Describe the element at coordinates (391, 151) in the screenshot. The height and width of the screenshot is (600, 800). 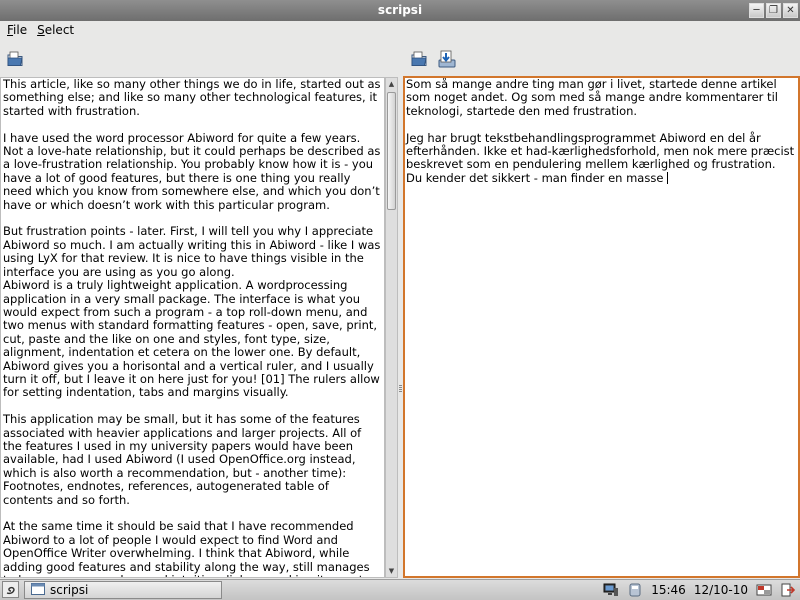
I see `scrollbar-thumb` at that location.